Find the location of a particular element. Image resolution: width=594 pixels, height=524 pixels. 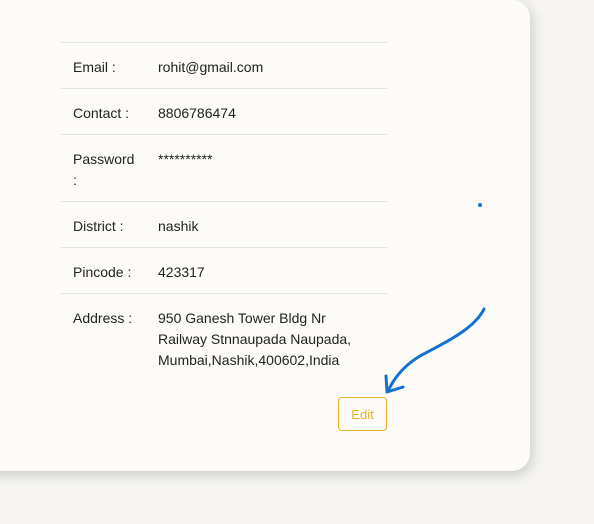

pincode-label: Pincode : is located at coordinates (102, 272).